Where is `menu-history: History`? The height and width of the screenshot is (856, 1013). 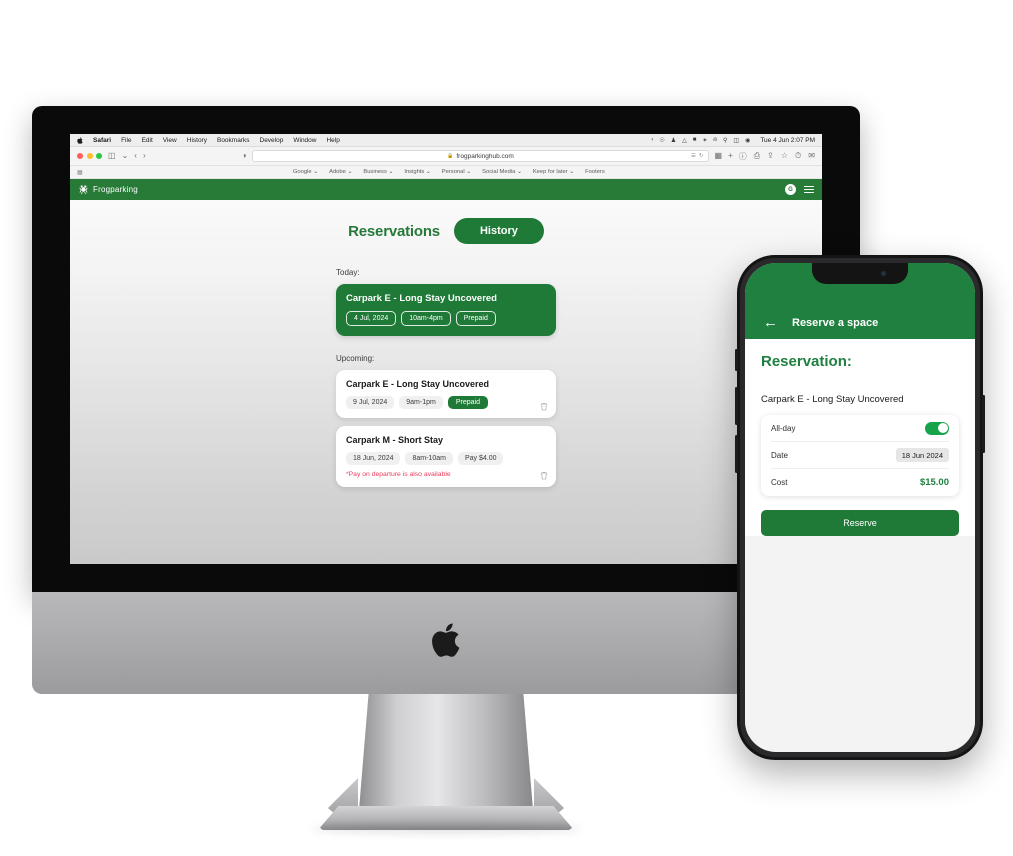 menu-history: History is located at coordinates (197, 140).